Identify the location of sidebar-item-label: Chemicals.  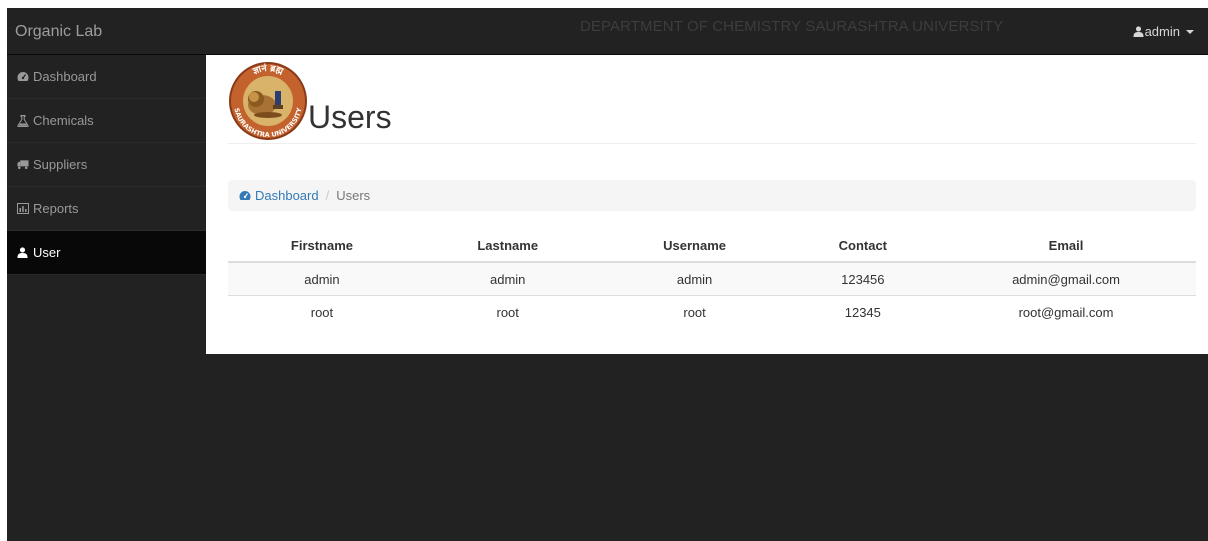
(63, 120).